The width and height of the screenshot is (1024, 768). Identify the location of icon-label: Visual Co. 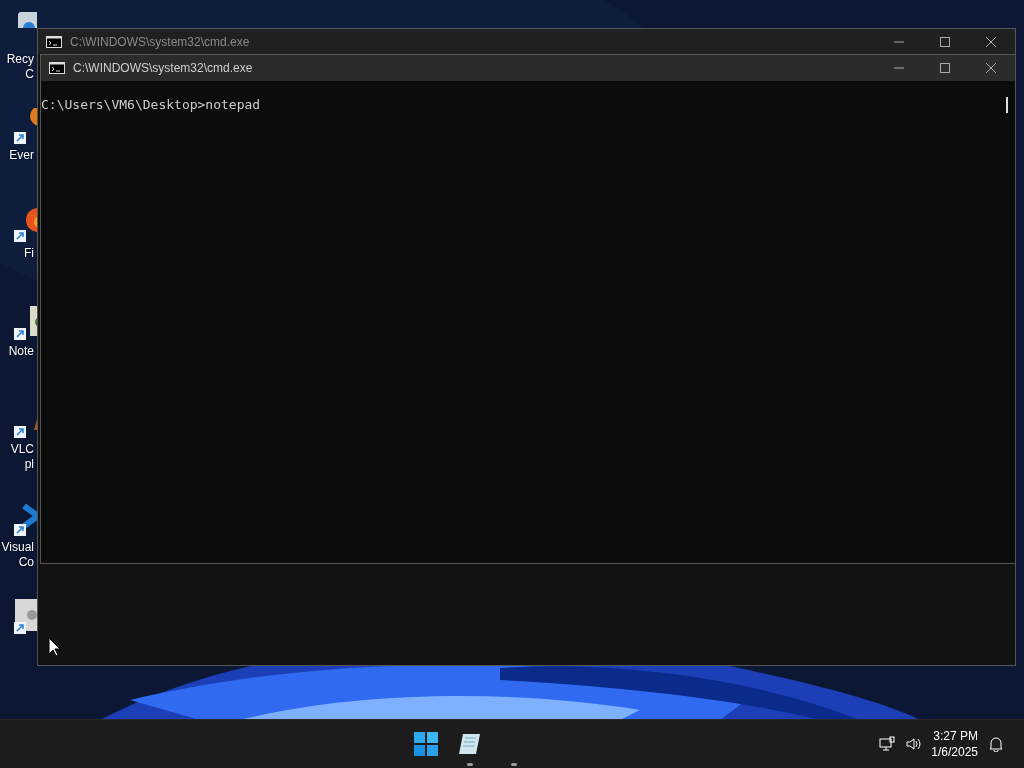
(17, 555).